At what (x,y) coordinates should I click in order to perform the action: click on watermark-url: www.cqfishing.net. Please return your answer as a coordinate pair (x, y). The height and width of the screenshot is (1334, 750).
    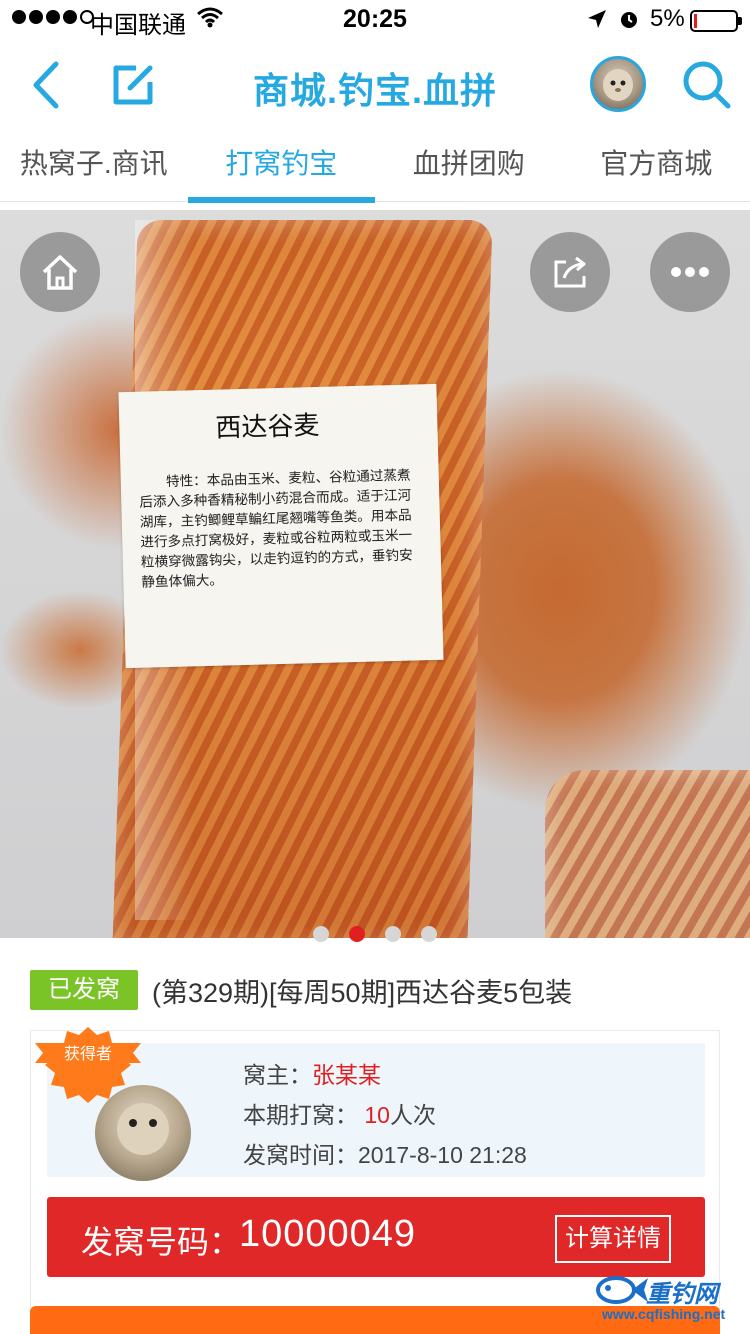
    Looking at the image, I should click on (664, 1314).